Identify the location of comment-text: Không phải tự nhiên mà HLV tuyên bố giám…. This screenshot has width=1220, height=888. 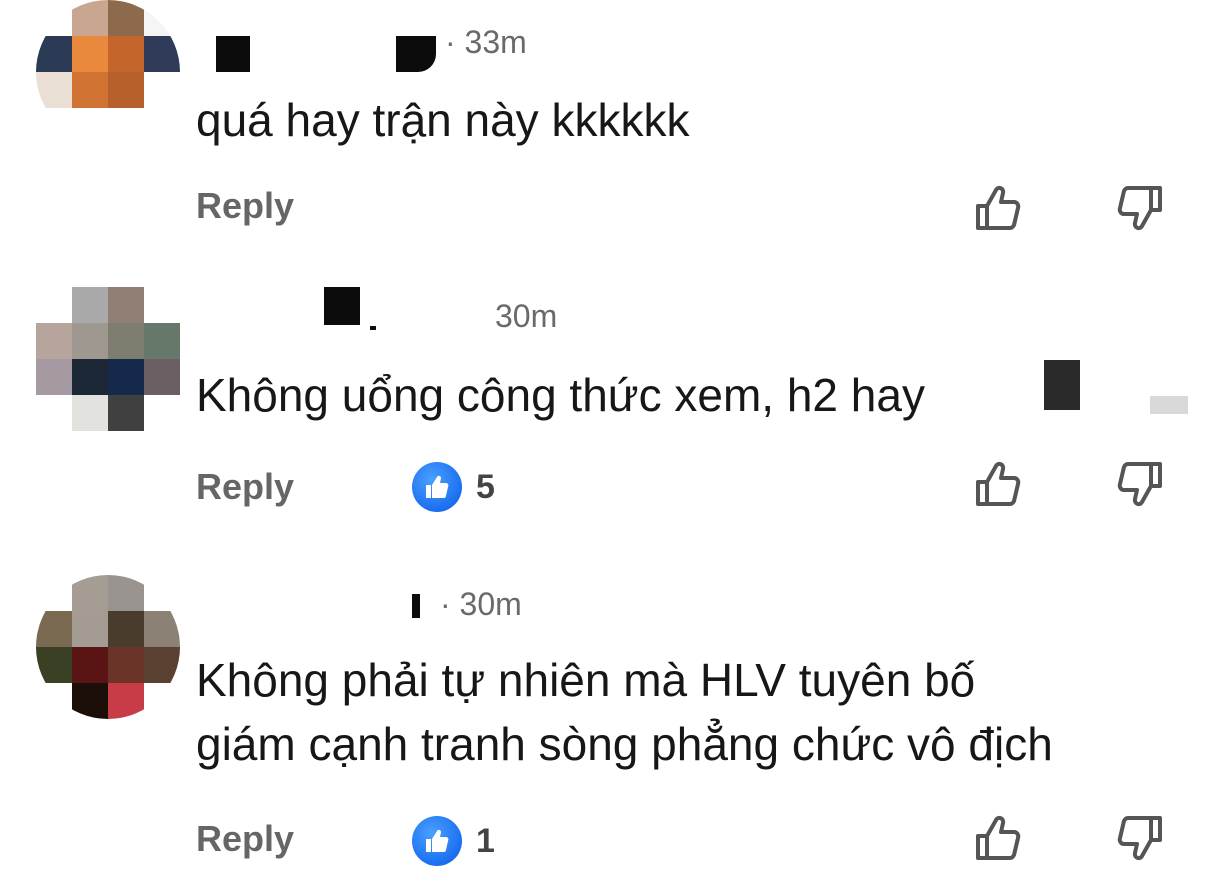
(624, 712).